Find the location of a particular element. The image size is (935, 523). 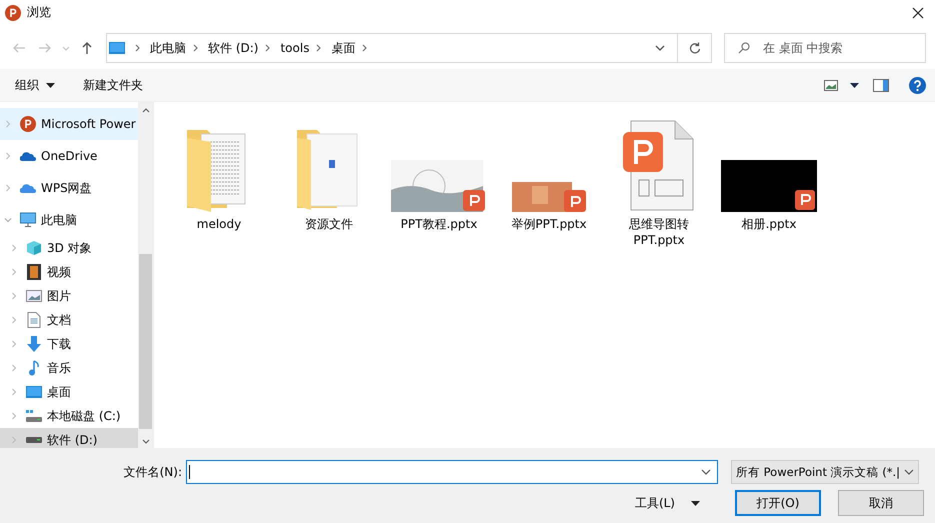

search-icon is located at coordinates (744, 48).